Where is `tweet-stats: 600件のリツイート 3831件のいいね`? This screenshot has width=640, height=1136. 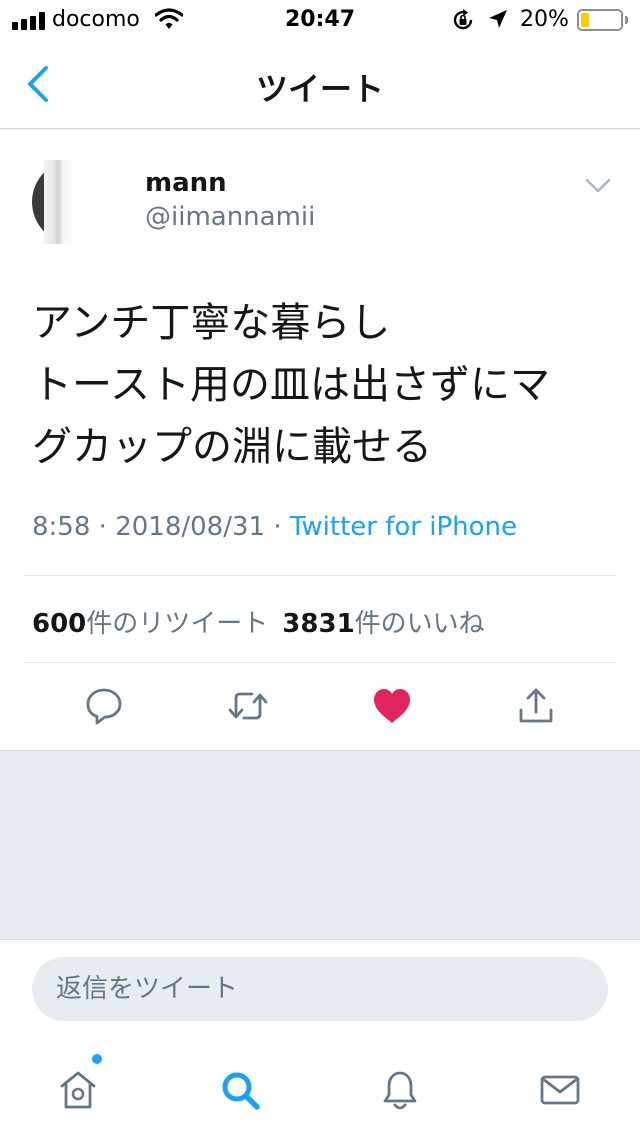 tweet-stats: 600件のリツイート 3831件のいいね is located at coordinates (258, 621).